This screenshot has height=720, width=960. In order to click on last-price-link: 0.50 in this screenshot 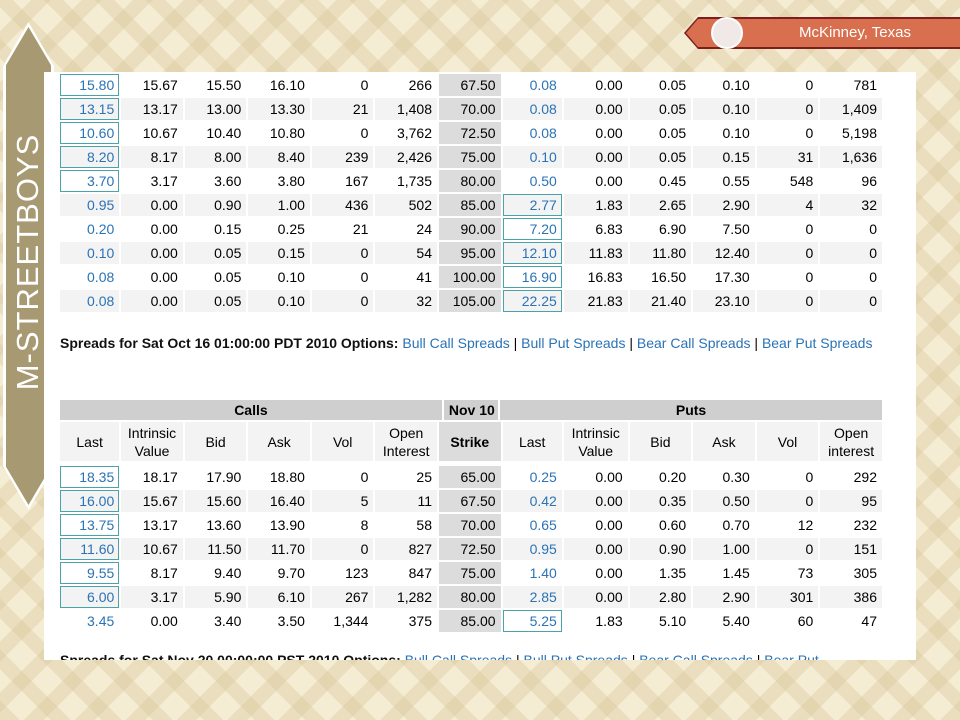, I will do `click(532, 181)`.